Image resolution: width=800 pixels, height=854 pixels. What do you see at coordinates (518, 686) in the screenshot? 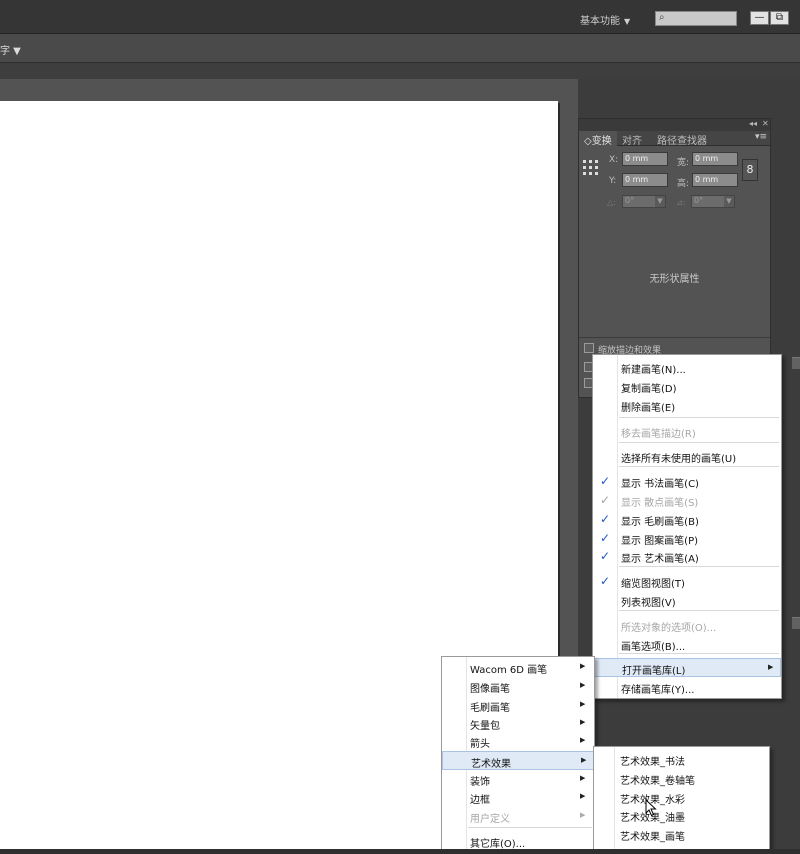
I see `library-menu-item: 图像画笔 ▶` at bounding box center [518, 686].